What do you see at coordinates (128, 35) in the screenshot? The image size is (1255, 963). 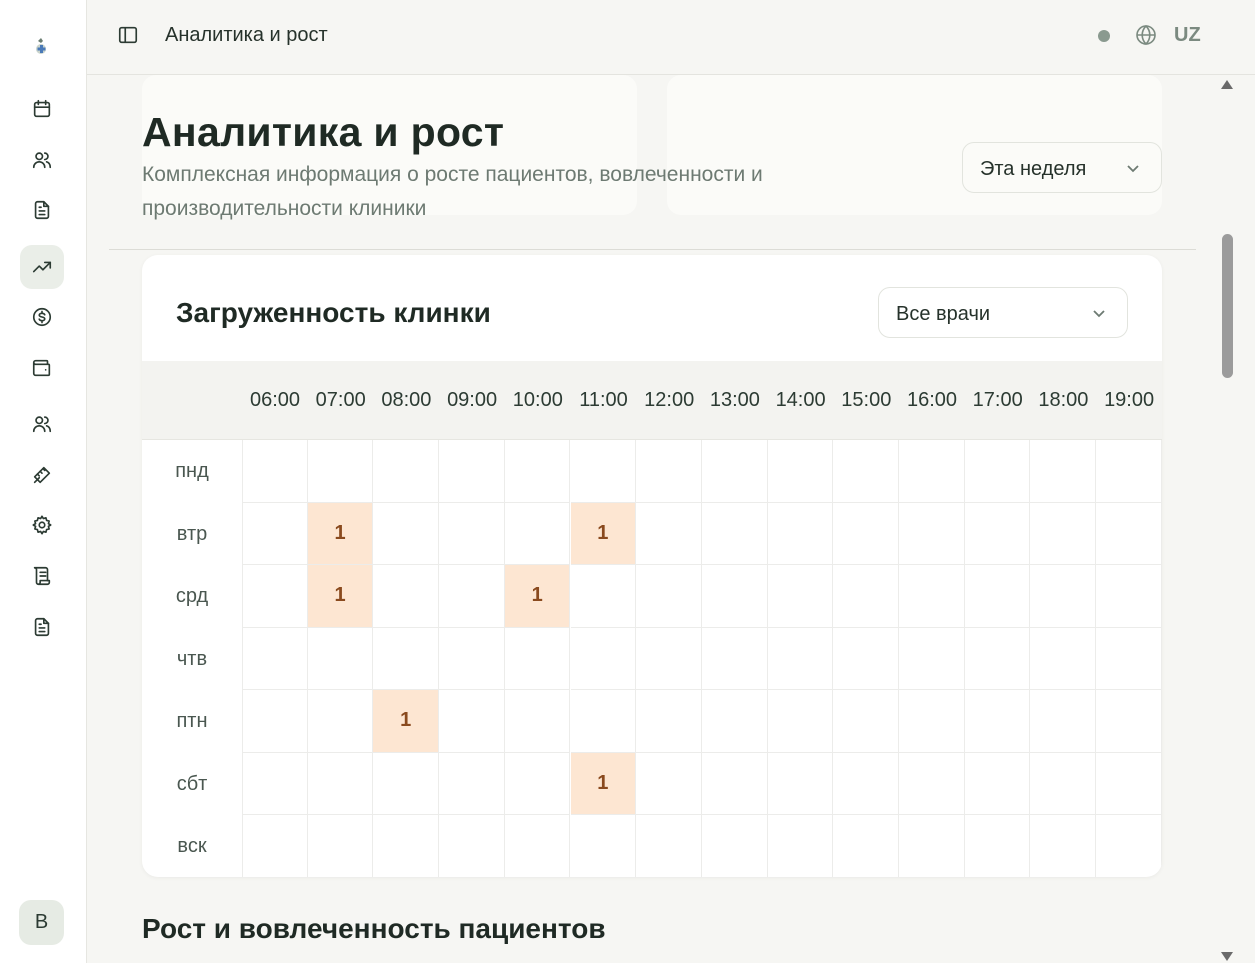 I see `sidebar-toggle-button` at bounding box center [128, 35].